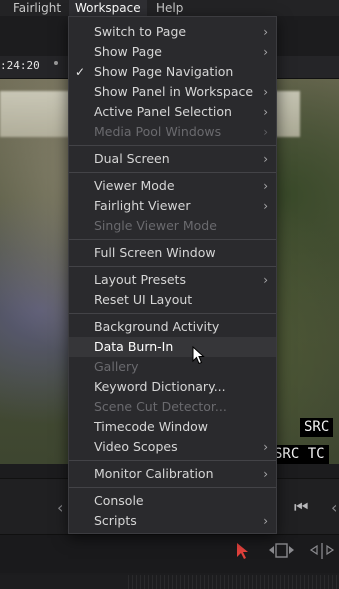 This screenshot has width=339, height=589. What do you see at coordinates (172, 427) in the screenshot?
I see `menu-item-timecode-window: Timecode Window` at bounding box center [172, 427].